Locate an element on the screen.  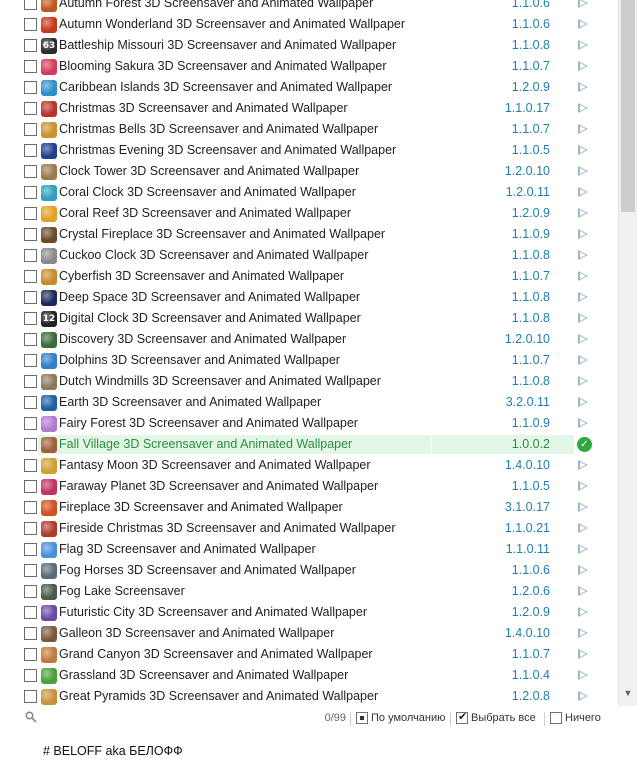
scroll-down-arrow-icon: ▼ is located at coordinates (628, 693).